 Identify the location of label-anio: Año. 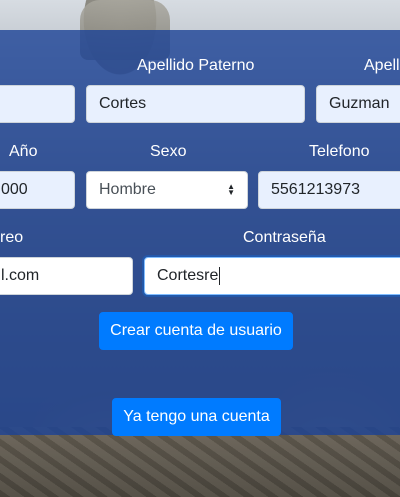
(23, 151).